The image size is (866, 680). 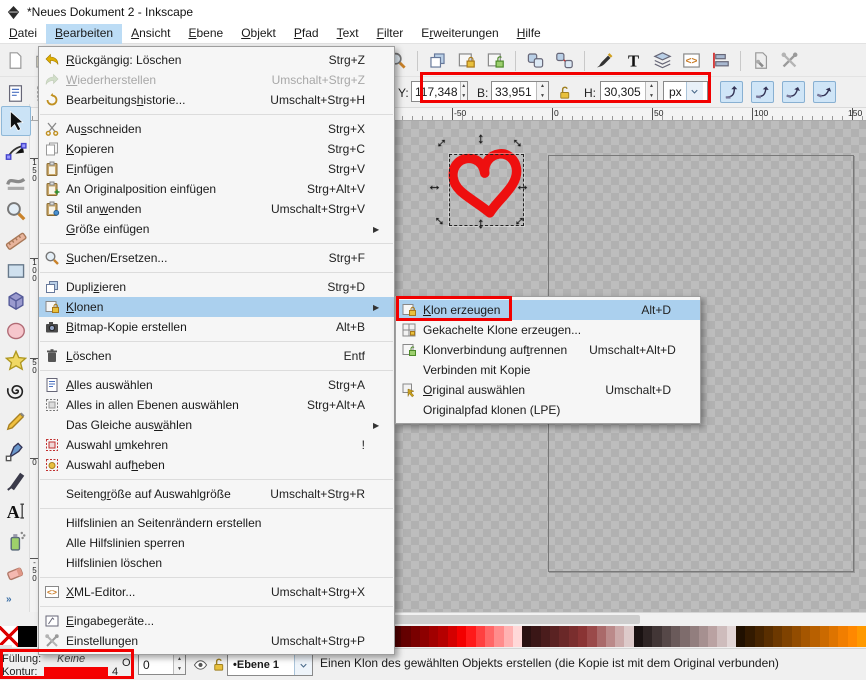 I want to click on edit-menu-item-xml-editor: XML-Editor... Umschalt+Strg+X, so click(x=216, y=592).